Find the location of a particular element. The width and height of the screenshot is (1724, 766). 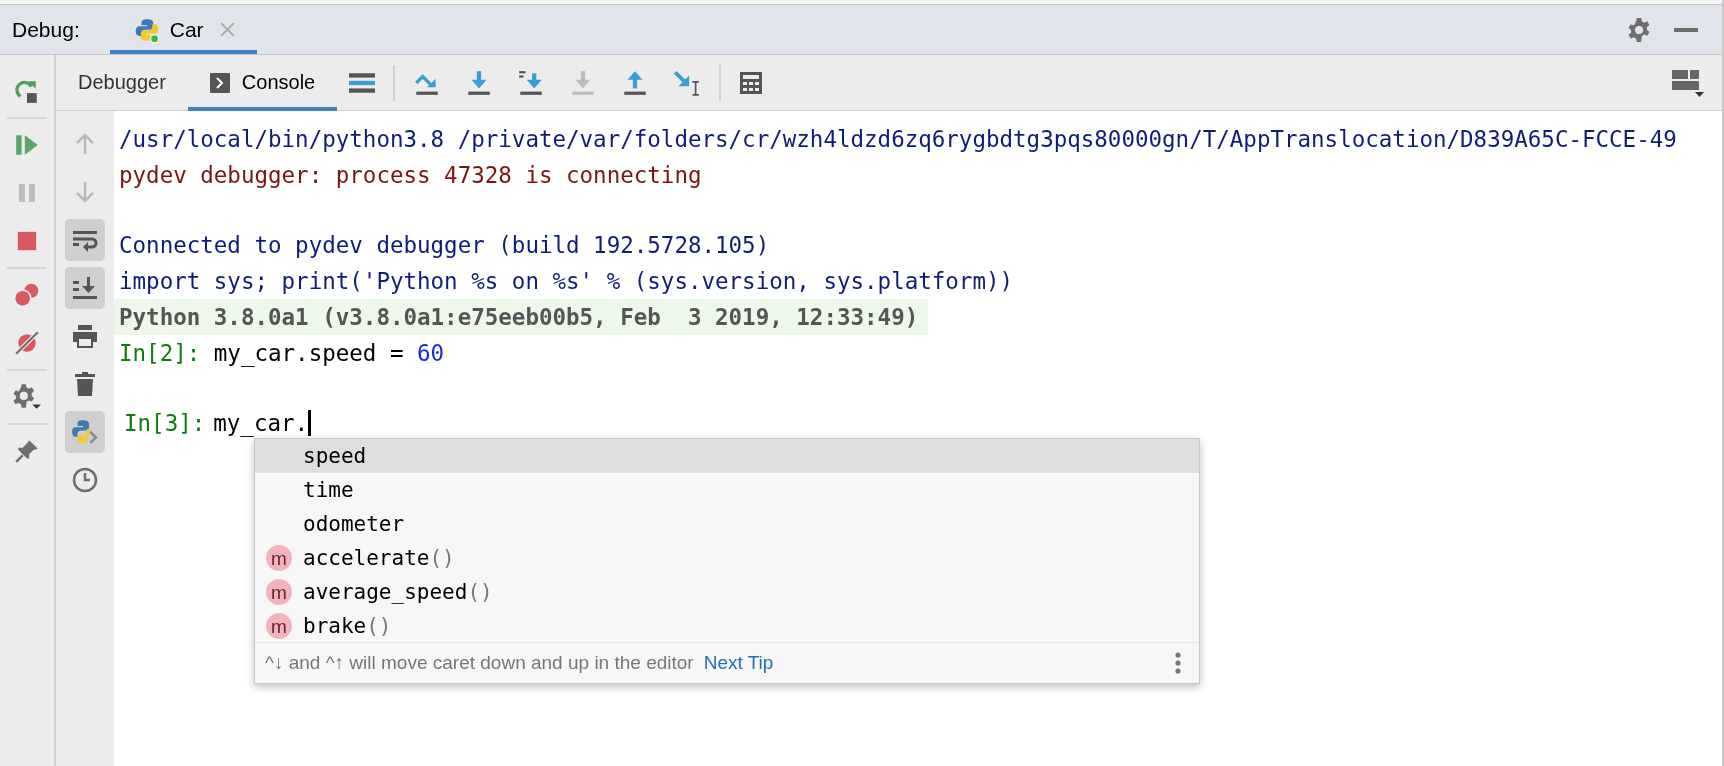

input-prompt: In[3]: is located at coordinates (165, 423).